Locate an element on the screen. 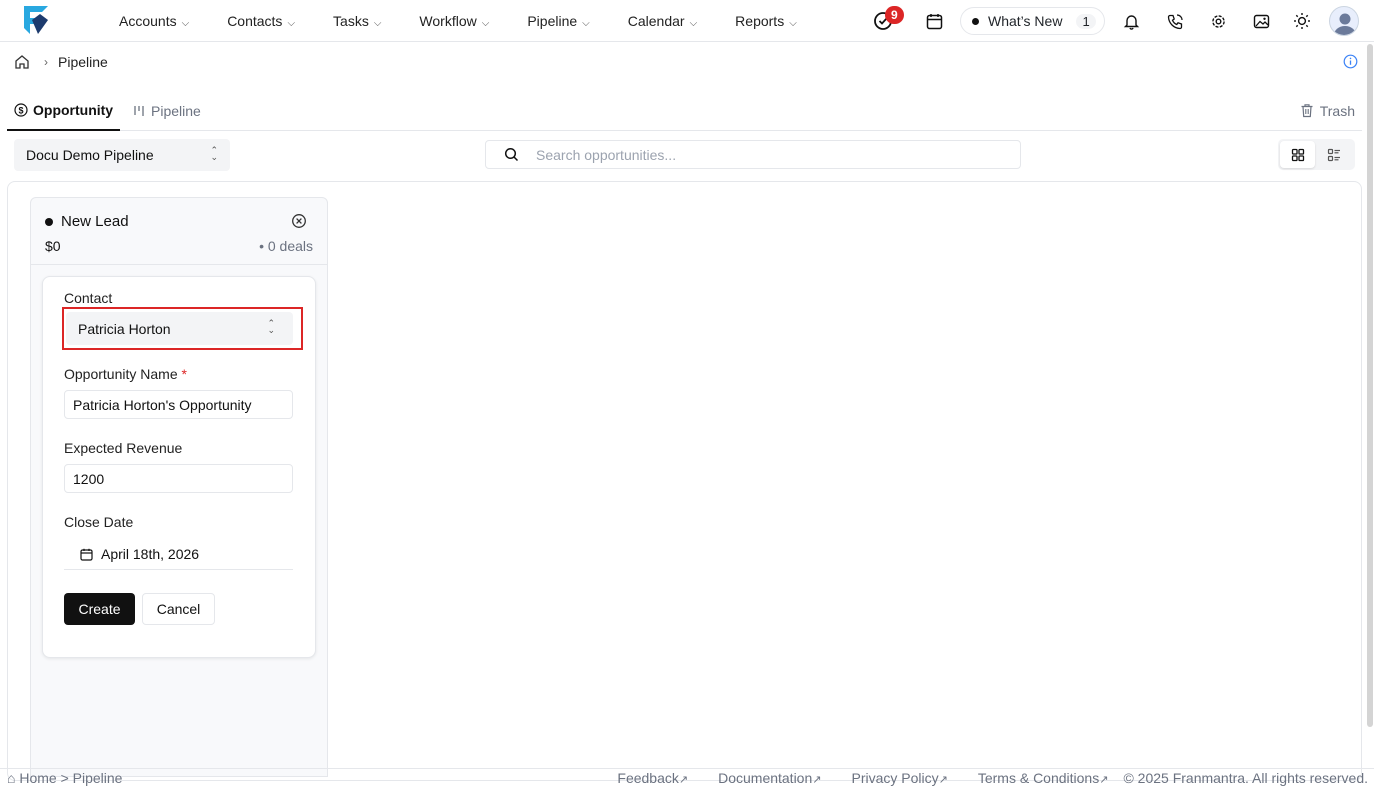  tab-label: Pipeline is located at coordinates (176, 110).